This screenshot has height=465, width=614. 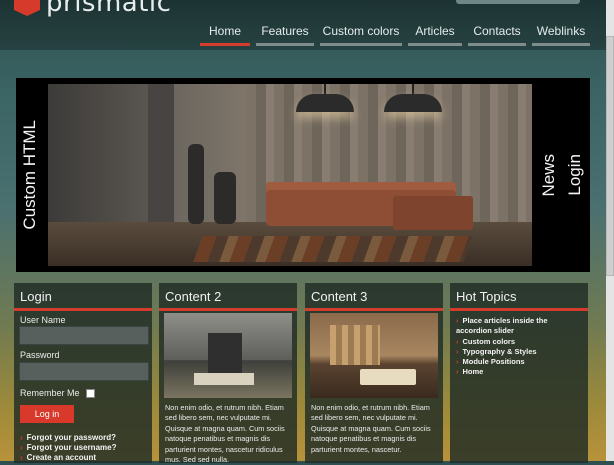 I want to click on hot-topics-title: Hot Topics, so click(x=486, y=296).